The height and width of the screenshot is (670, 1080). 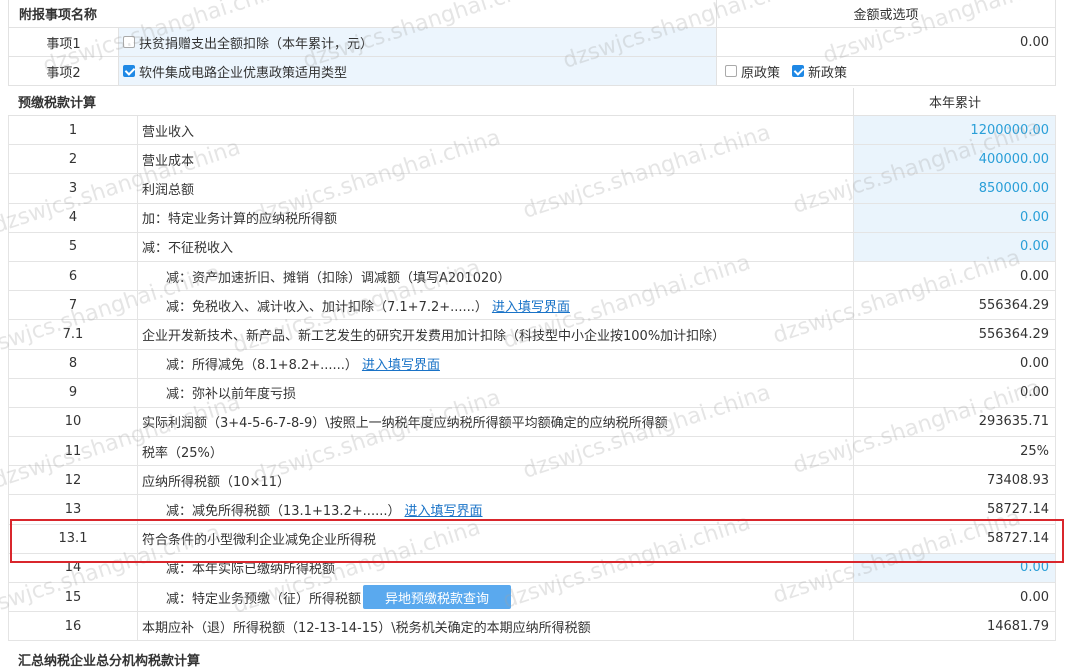 I want to click on row-description: 减：减免所得税额（13.1+13.2+......） 进入填写界面, so click(x=496, y=509).